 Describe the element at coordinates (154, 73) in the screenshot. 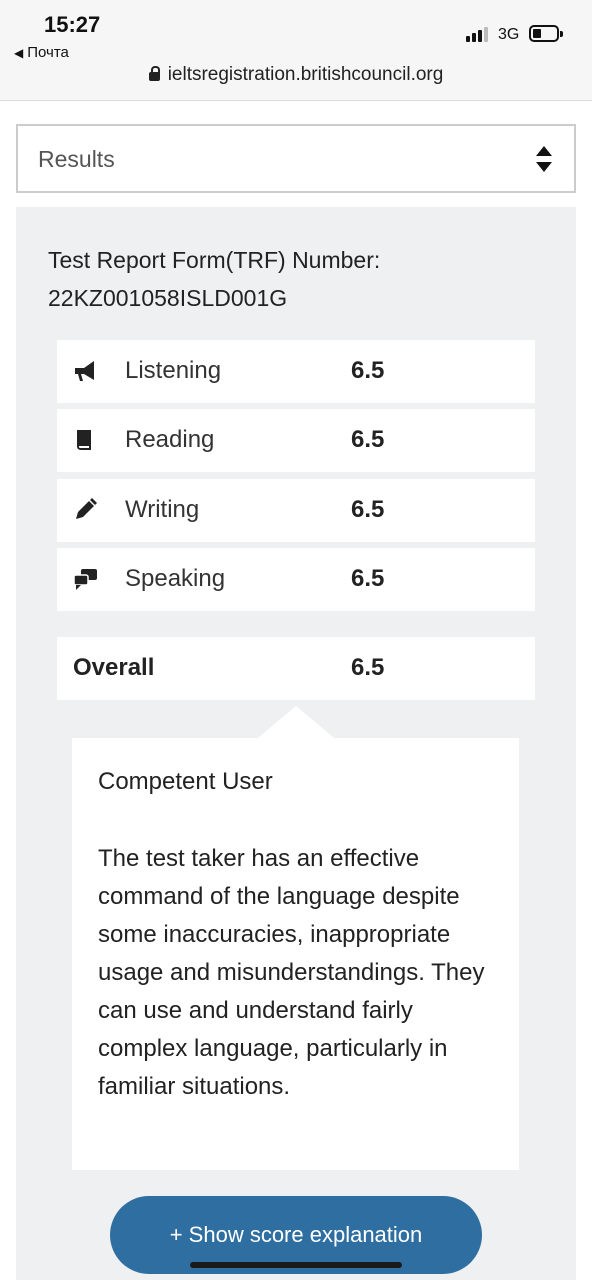

I see `lock-icon` at that location.